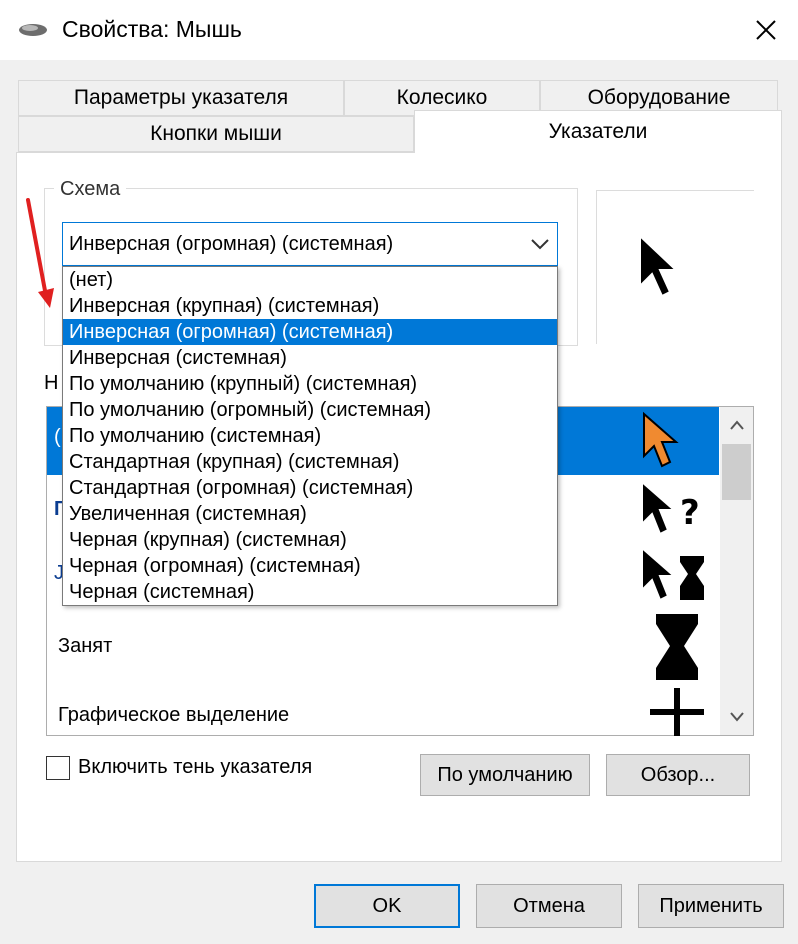  I want to click on shadow-checkbox-label: Включить тень указателя, so click(195, 767).